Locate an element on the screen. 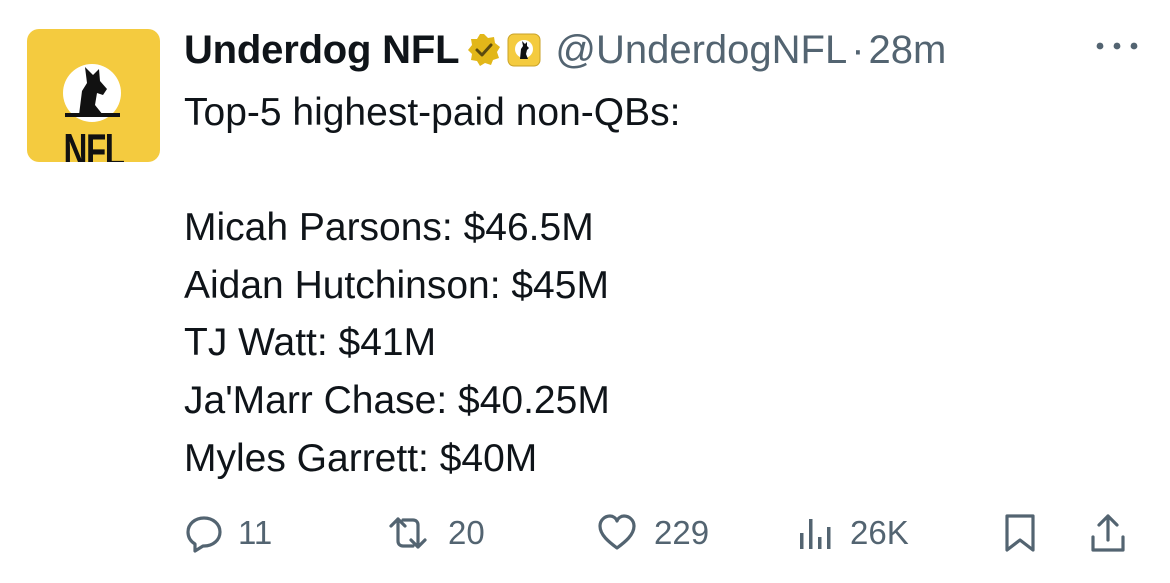 The image size is (1170, 583). tweet-line: Myles Garrett: $40M is located at coordinates (361, 458).